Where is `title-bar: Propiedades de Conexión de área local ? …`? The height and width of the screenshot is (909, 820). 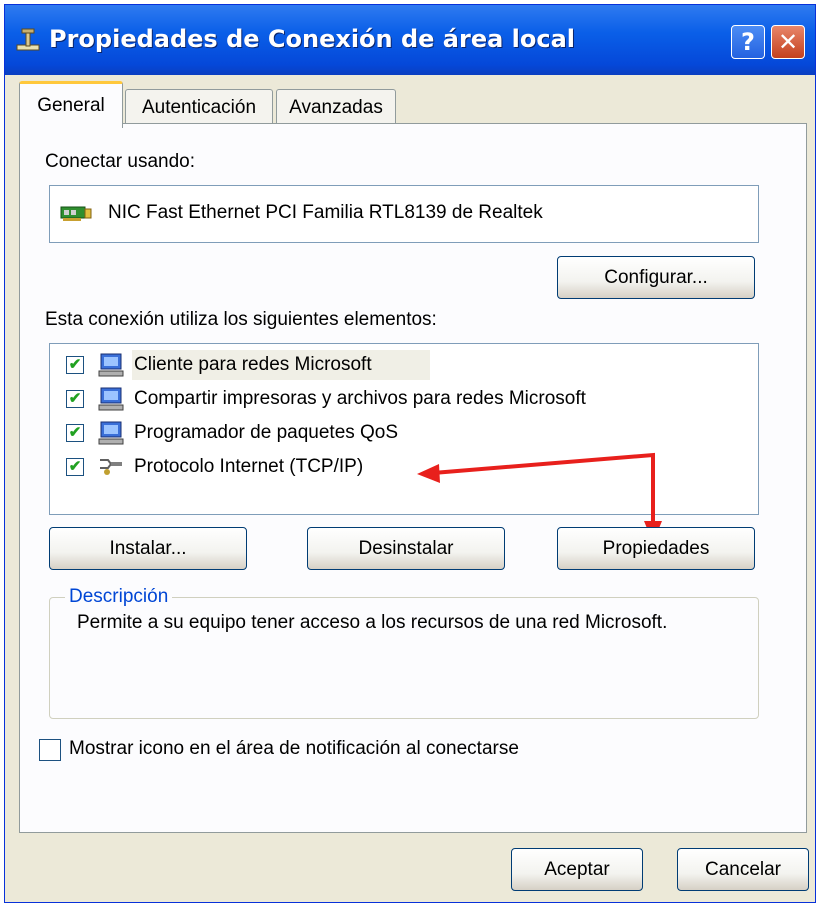 title-bar: Propiedades de Conexión de área local ? … is located at coordinates (410, 40).